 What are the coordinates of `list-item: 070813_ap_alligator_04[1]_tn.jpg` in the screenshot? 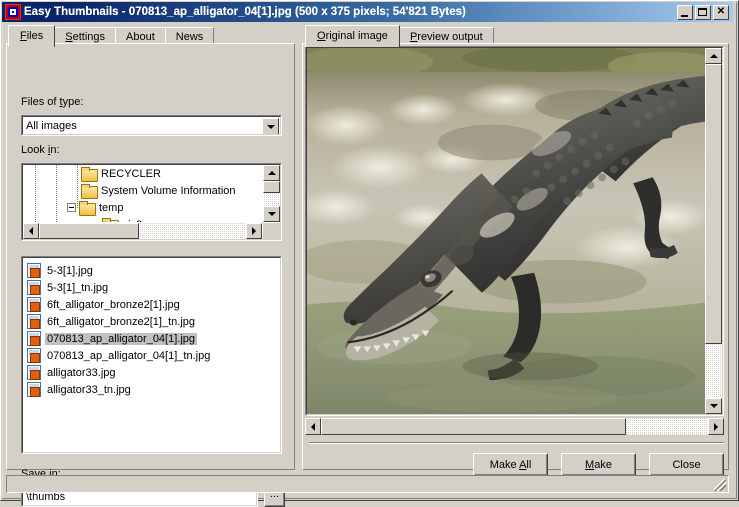 It's located at (152, 355).